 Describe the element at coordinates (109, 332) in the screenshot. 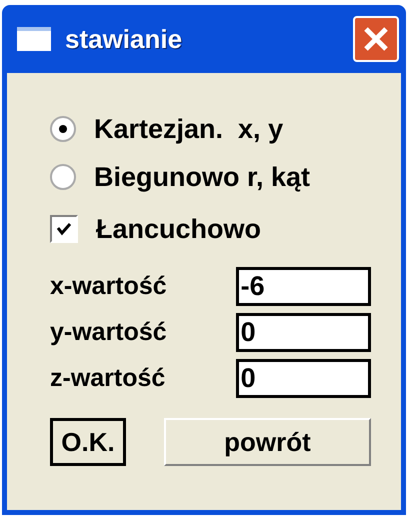

I see `field-label: y-wartość` at that location.